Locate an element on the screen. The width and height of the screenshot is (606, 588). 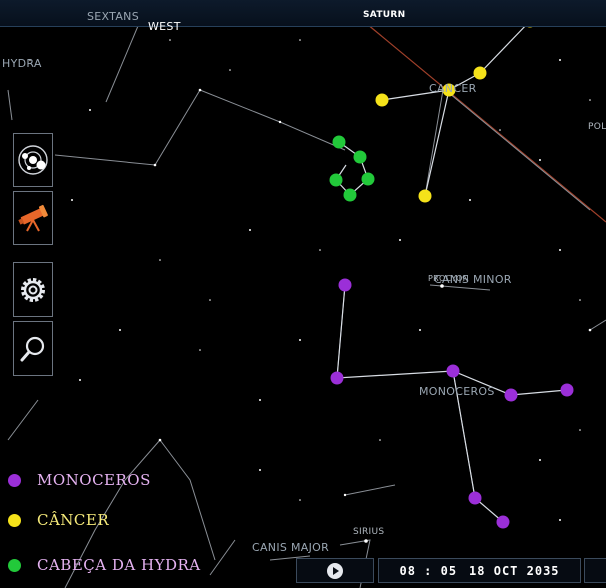
solar-system-button is located at coordinates (33, 160).